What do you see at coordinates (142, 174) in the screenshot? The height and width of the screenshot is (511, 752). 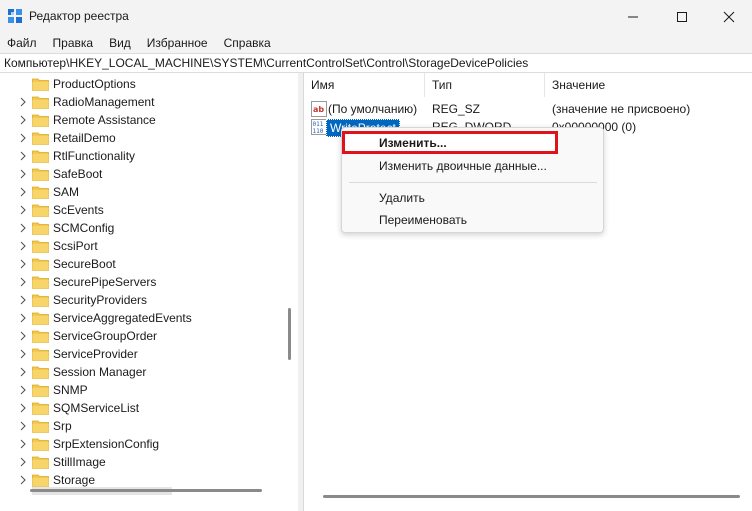 I see `tree-item: SafeBoot` at bounding box center [142, 174].